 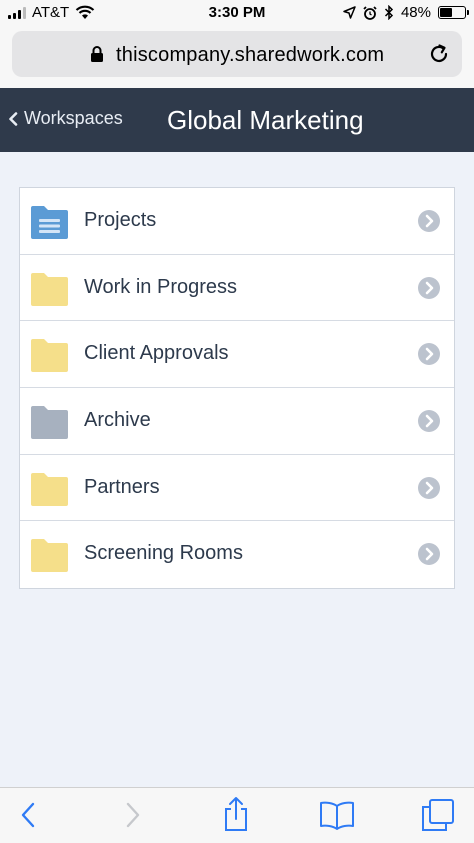 I want to click on share-icon, so click(x=236, y=814).